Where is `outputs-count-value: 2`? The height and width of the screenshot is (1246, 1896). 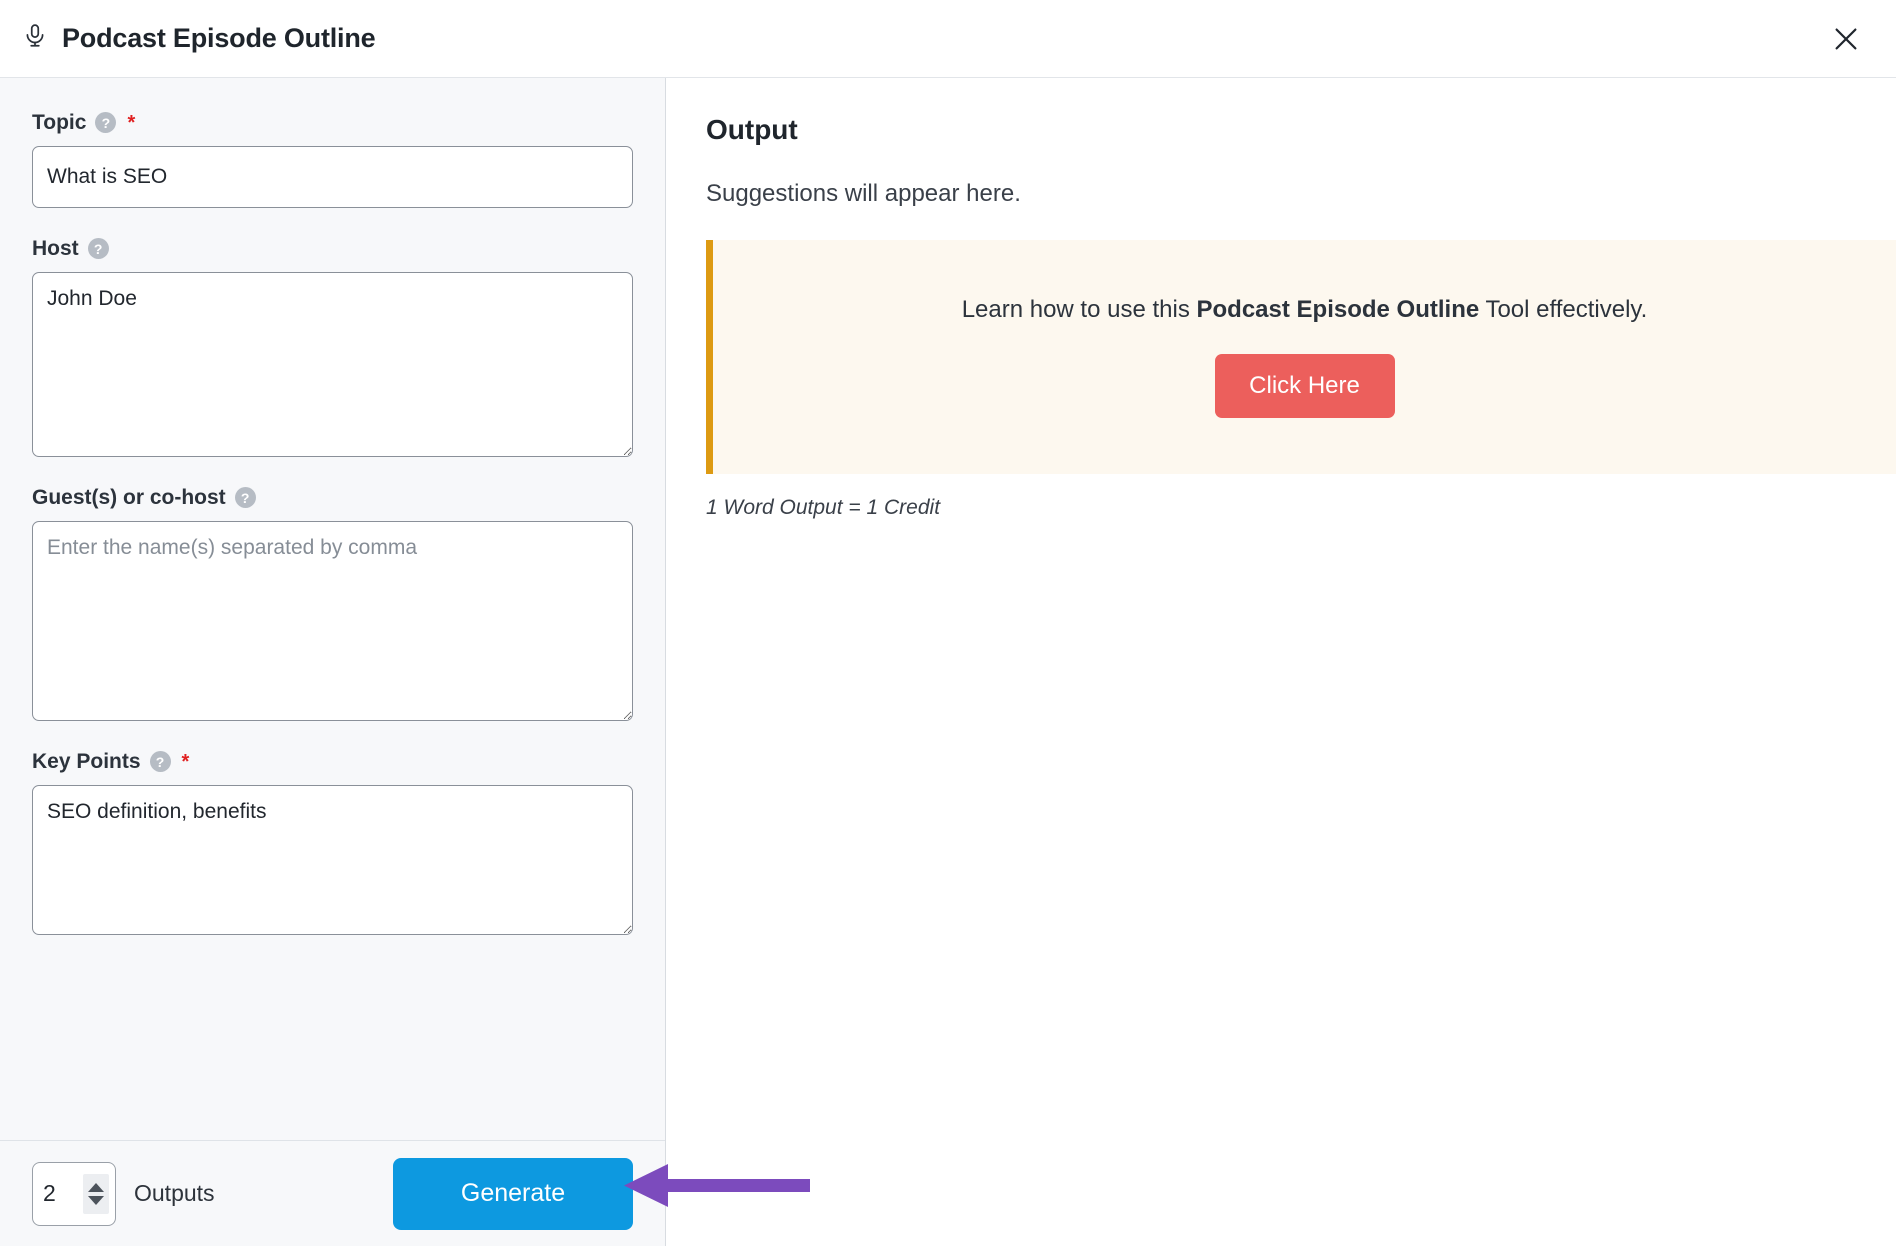
outputs-count-value: 2 is located at coordinates (49, 1193).